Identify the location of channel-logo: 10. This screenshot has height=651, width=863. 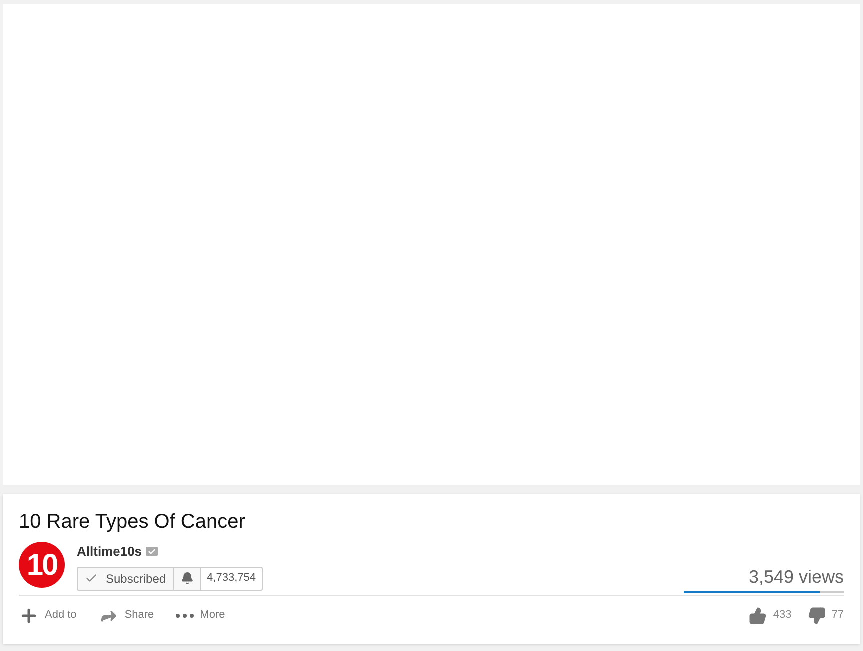
(42, 565).